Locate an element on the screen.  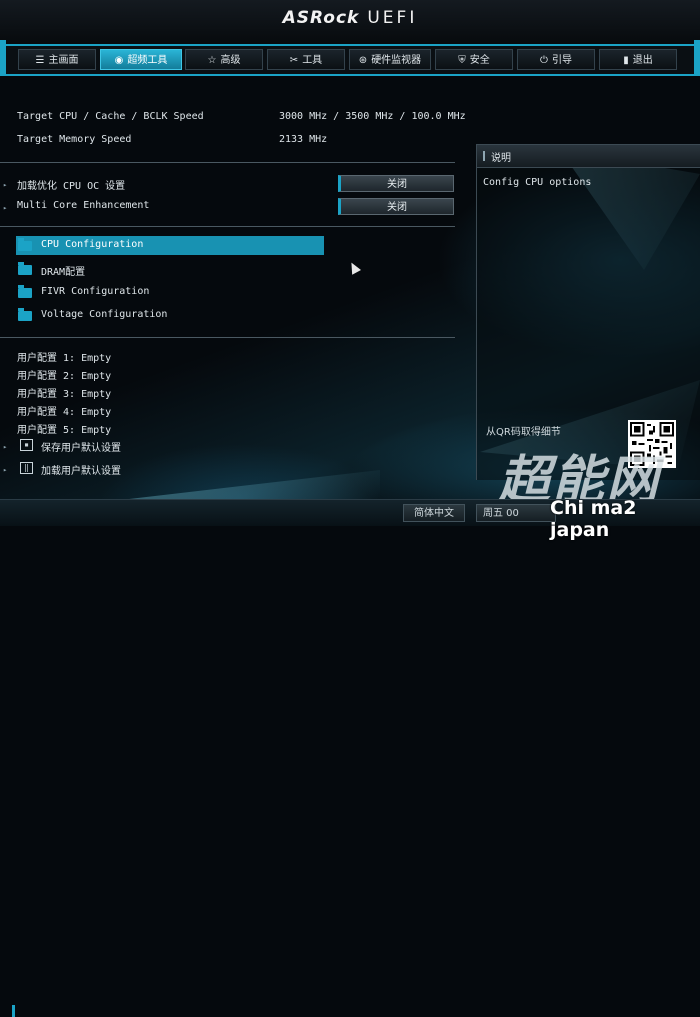
product-name: UEFI is located at coordinates (392, 18).